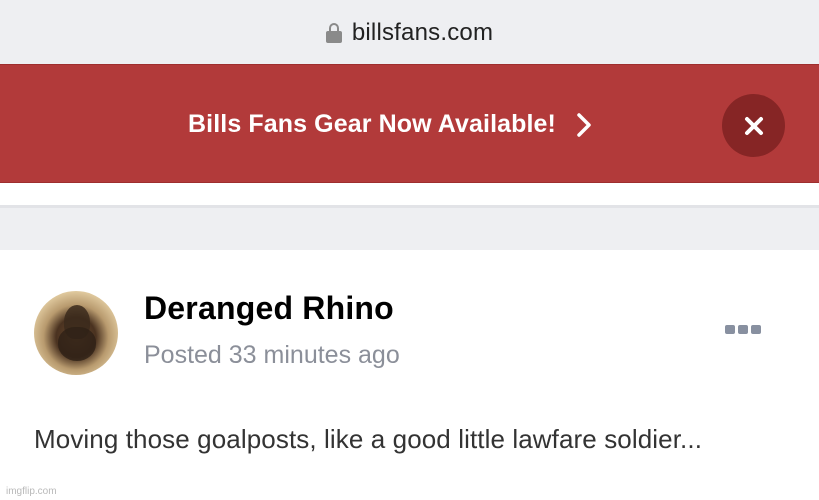  I want to click on post-author-name: Deranged Rhino, so click(269, 308).